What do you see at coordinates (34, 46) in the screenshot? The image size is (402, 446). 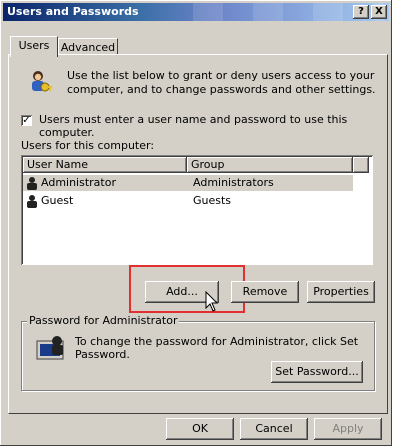 I see `tab-users: Users` at bounding box center [34, 46].